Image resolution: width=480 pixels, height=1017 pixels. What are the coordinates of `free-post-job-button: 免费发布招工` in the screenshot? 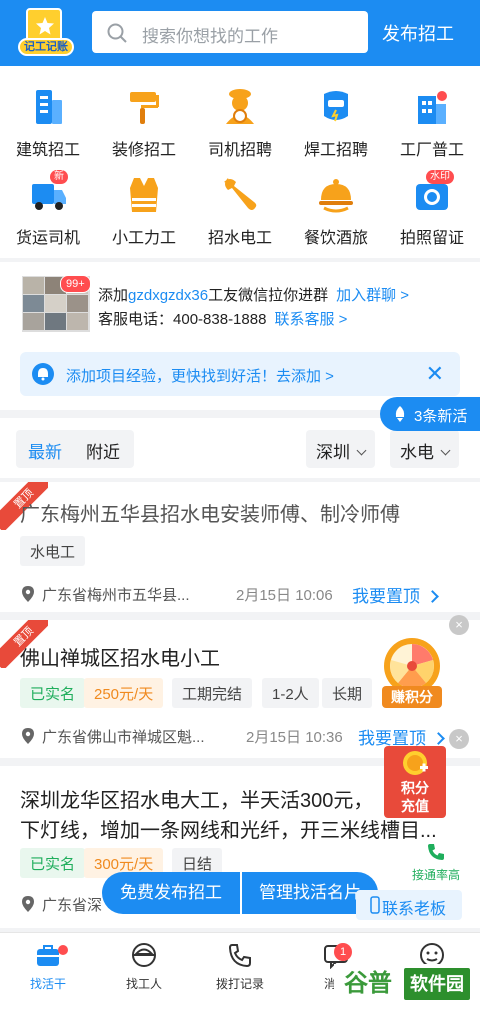 It's located at (171, 893).